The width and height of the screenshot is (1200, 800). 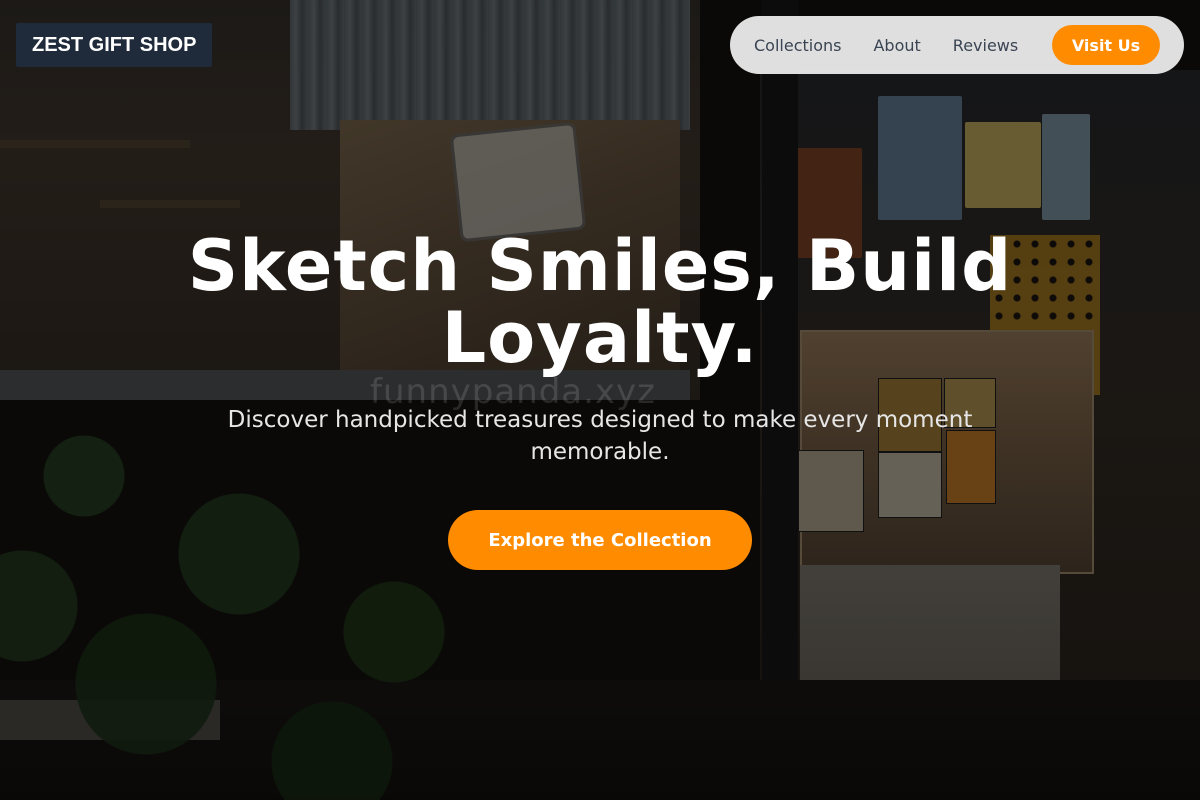 What do you see at coordinates (114, 45) in the screenshot?
I see `site-logo: ZEST GIFT SHOP` at bounding box center [114, 45].